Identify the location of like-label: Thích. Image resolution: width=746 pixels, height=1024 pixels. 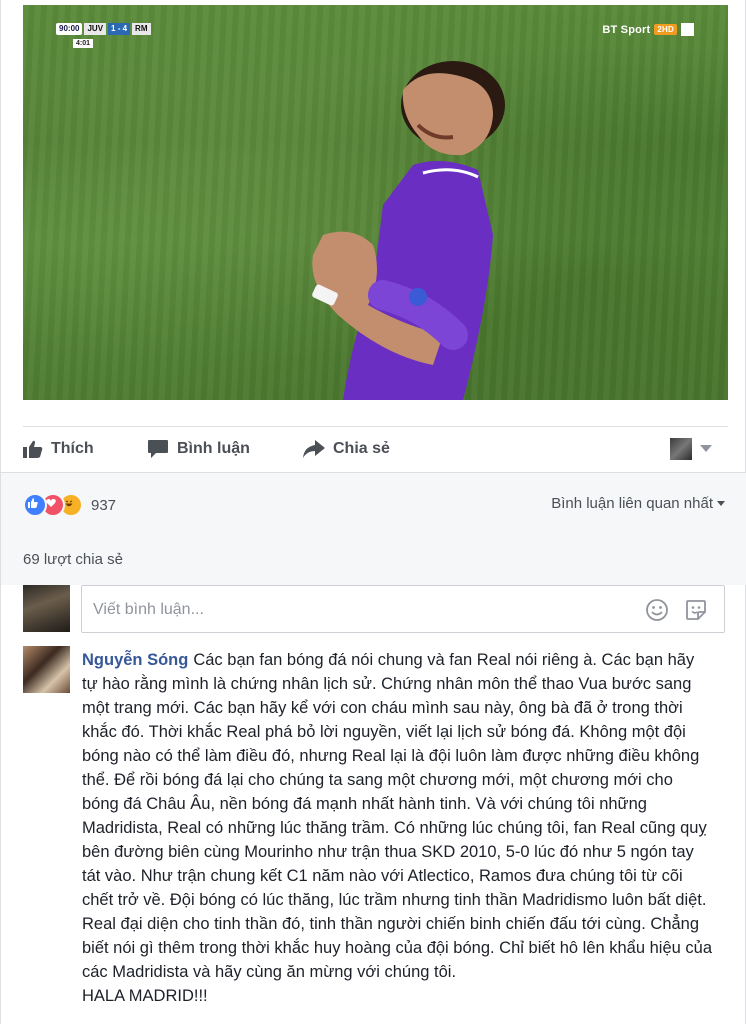
(72, 448).